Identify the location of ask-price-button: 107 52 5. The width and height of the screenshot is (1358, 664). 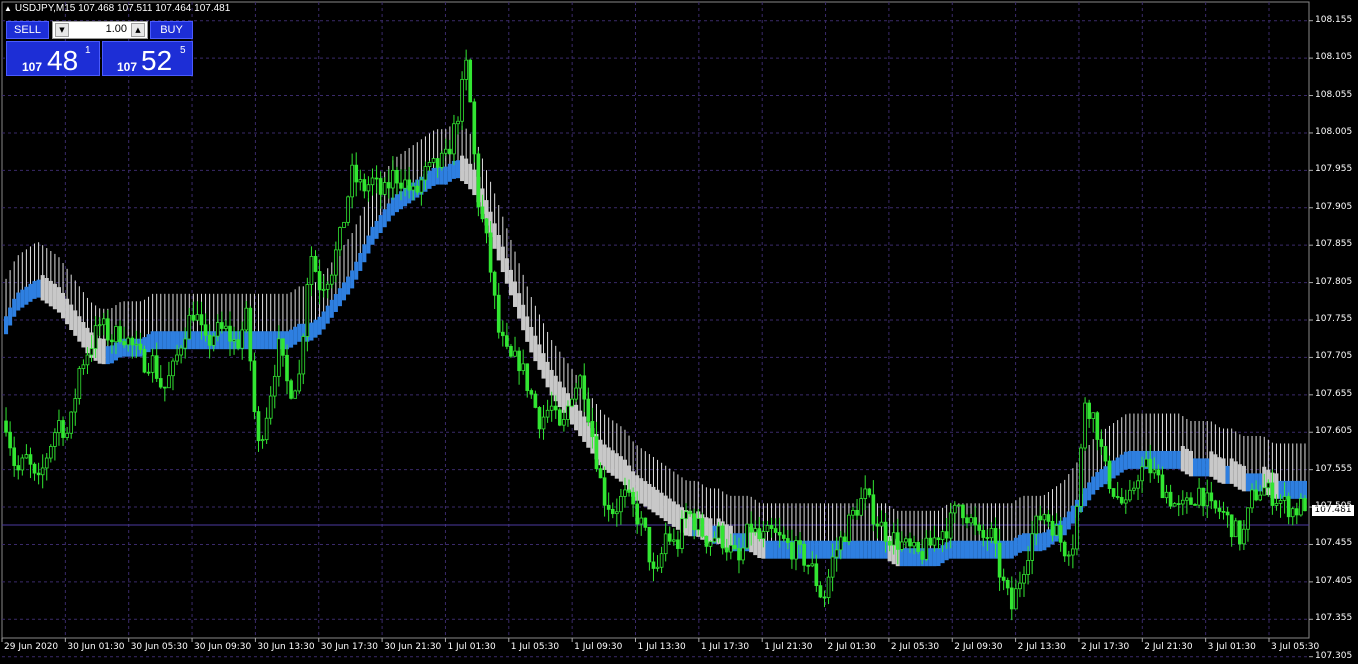
(147, 58).